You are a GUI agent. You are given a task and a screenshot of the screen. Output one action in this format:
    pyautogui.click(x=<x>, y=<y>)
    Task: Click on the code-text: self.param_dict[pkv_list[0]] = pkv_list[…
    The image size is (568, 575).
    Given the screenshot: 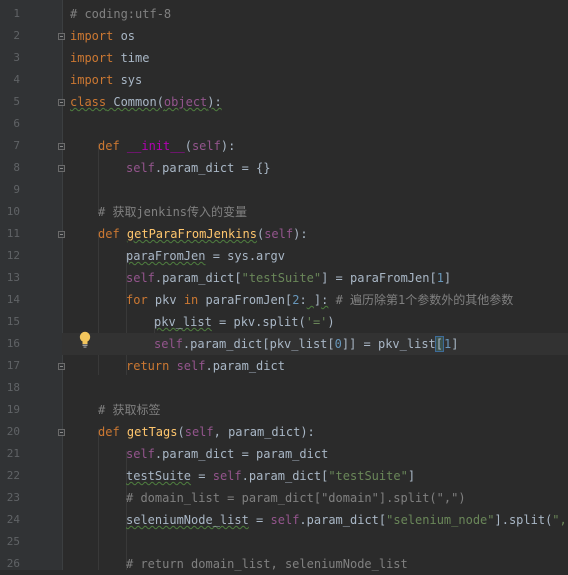 What is the action you would take?
    pyautogui.click(x=306, y=344)
    